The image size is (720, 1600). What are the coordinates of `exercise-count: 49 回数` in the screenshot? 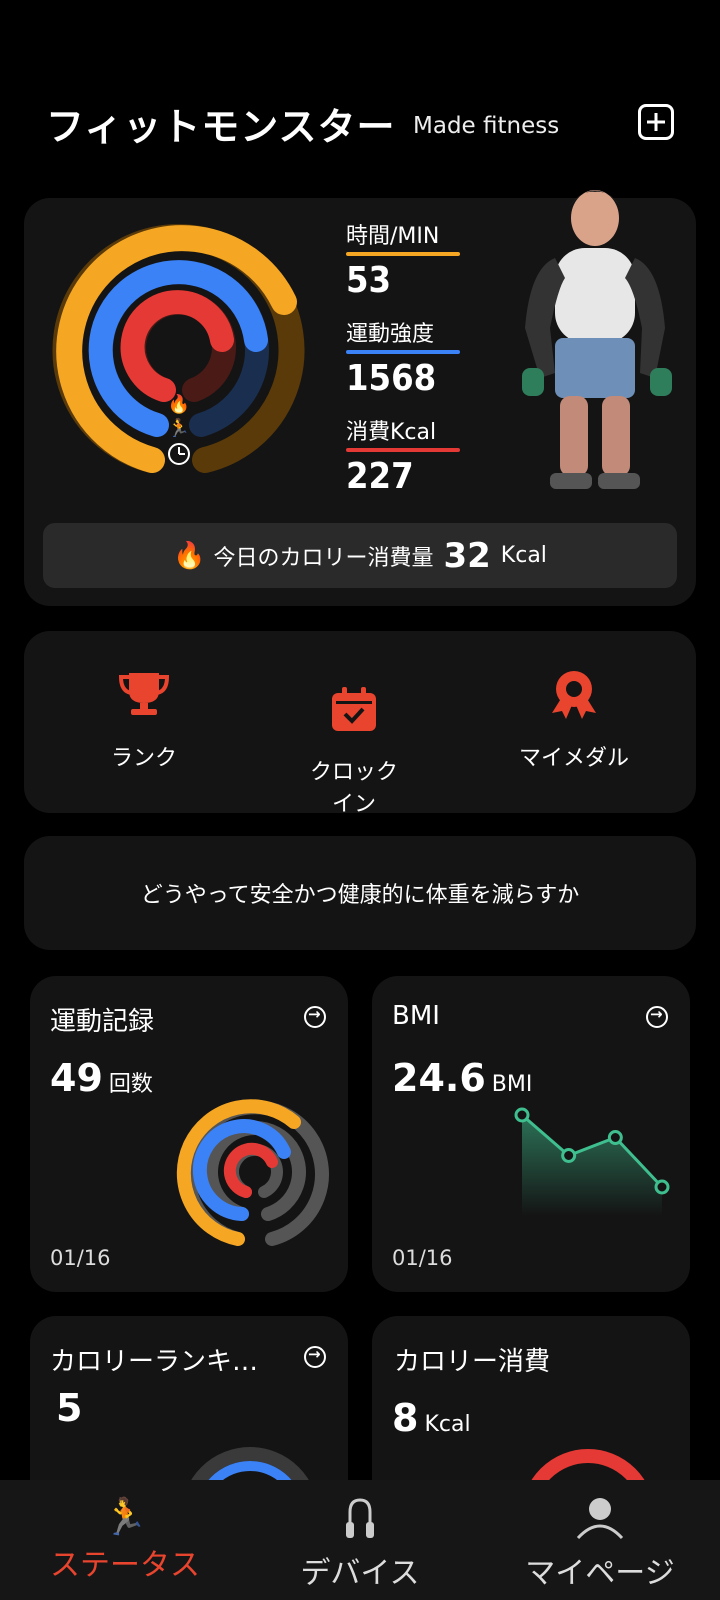 It's located at (101, 1078).